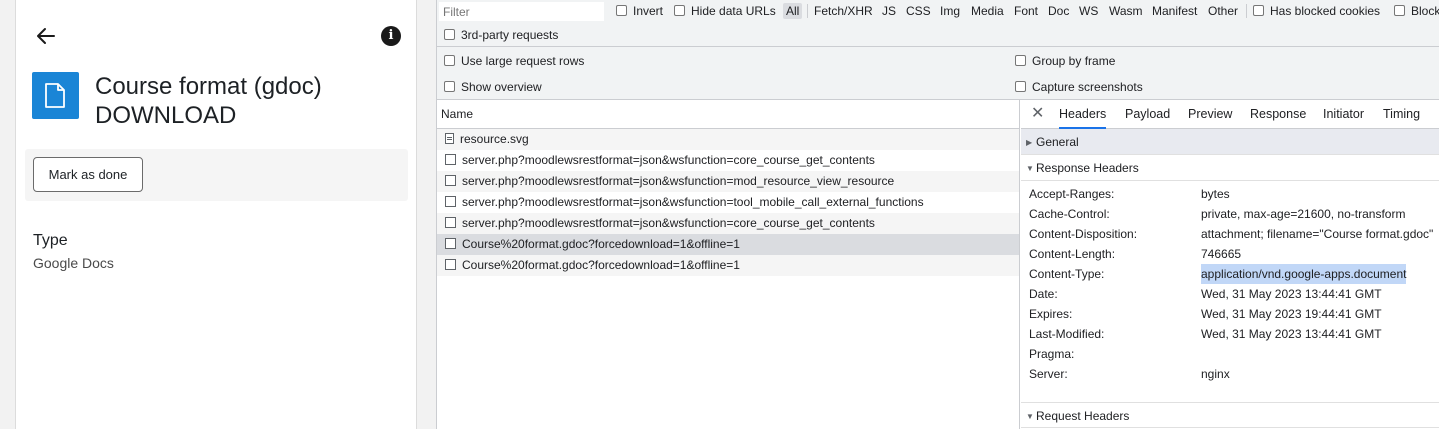  Describe the element at coordinates (1058, 11) in the screenshot. I see `type-filter-doc: Doc` at that location.